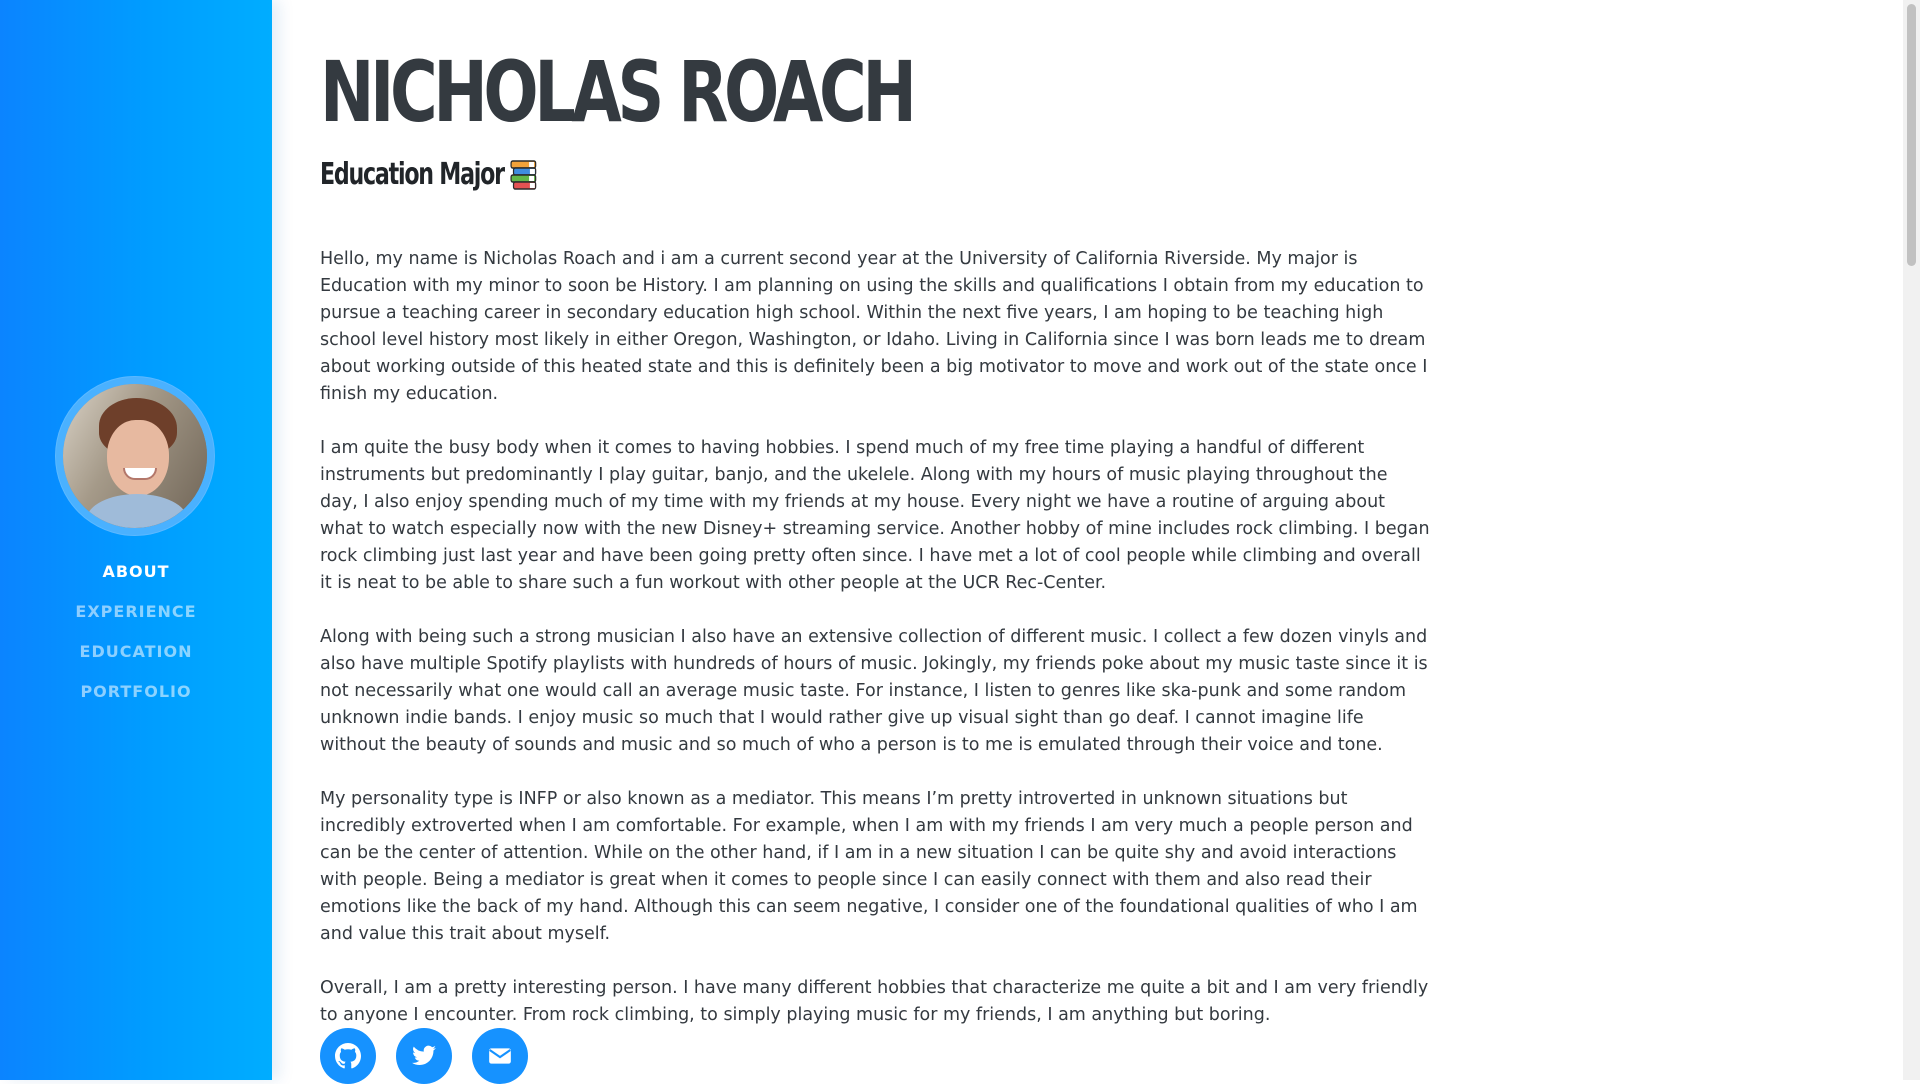 The image size is (1920, 1084). I want to click on email-button, so click(500, 1056).